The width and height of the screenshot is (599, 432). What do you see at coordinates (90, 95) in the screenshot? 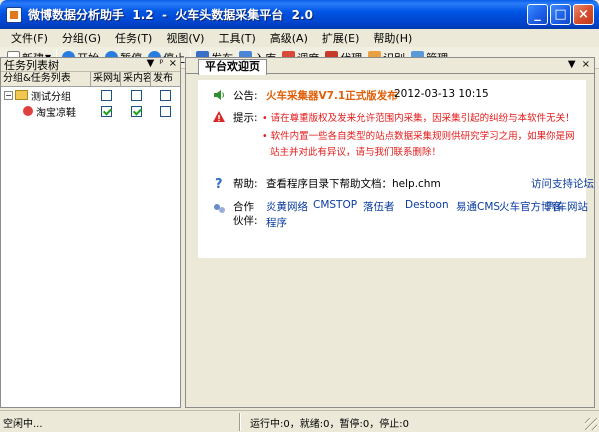
I see `tree-row-group: − 测试分组` at bounding box center [90, 95].